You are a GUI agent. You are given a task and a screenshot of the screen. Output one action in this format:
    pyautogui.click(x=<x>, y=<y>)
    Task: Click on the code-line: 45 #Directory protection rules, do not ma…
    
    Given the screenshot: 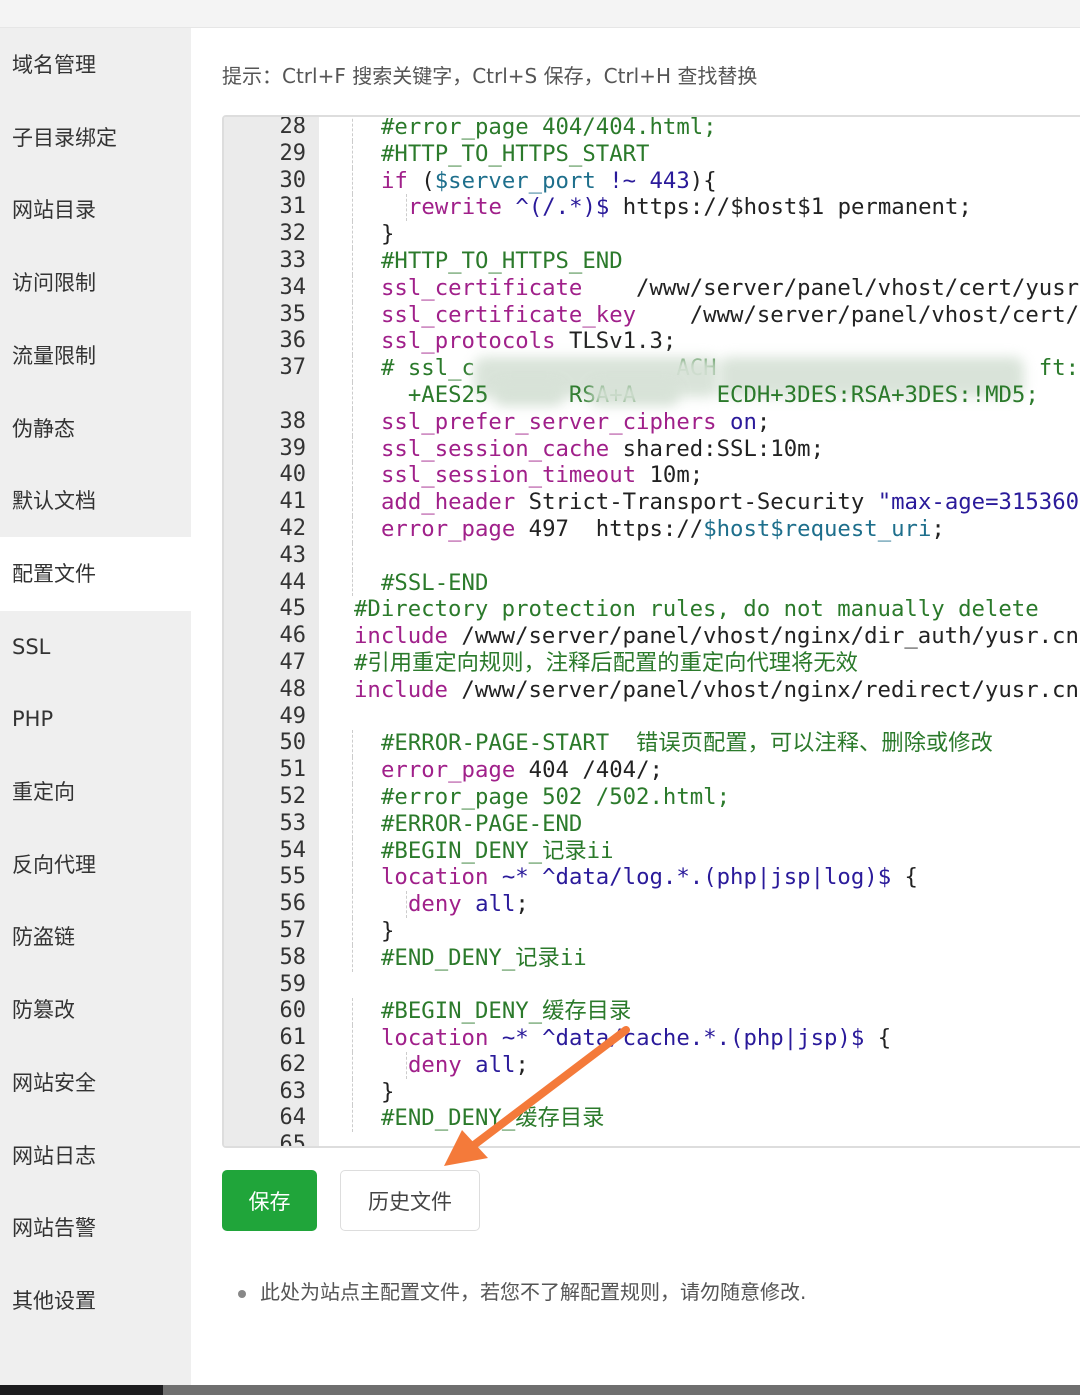 What is the action you would take?
    pyautogui.click(x=652, y=609)
    